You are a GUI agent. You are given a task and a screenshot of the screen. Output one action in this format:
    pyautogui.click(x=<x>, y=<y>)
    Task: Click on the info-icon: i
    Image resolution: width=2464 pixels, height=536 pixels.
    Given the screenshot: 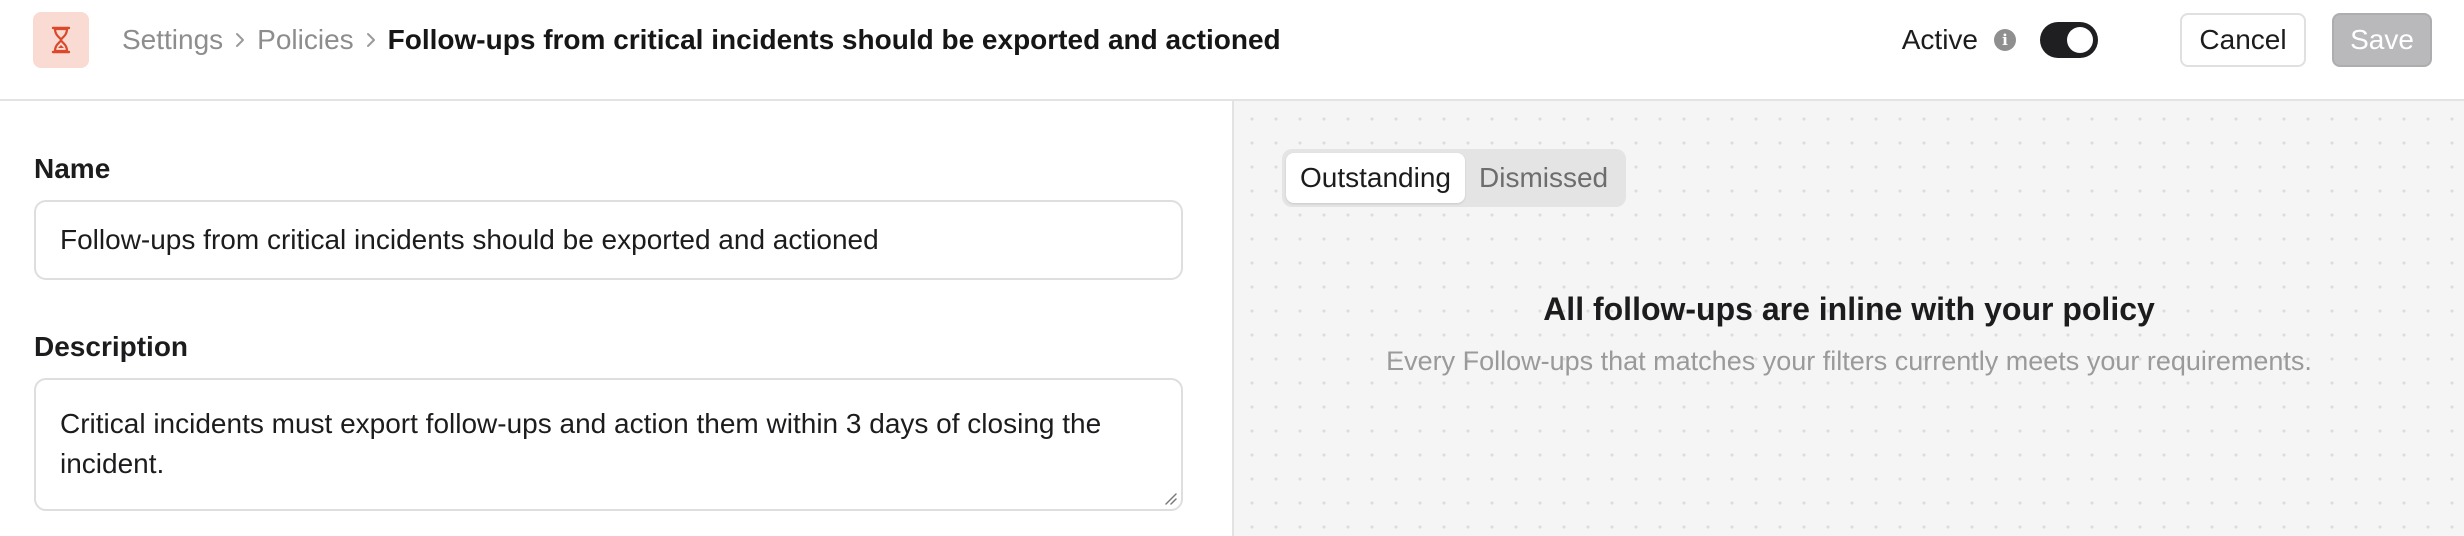 What is the action you would take?
    pyautogui.click(x=2005, y=40)
    